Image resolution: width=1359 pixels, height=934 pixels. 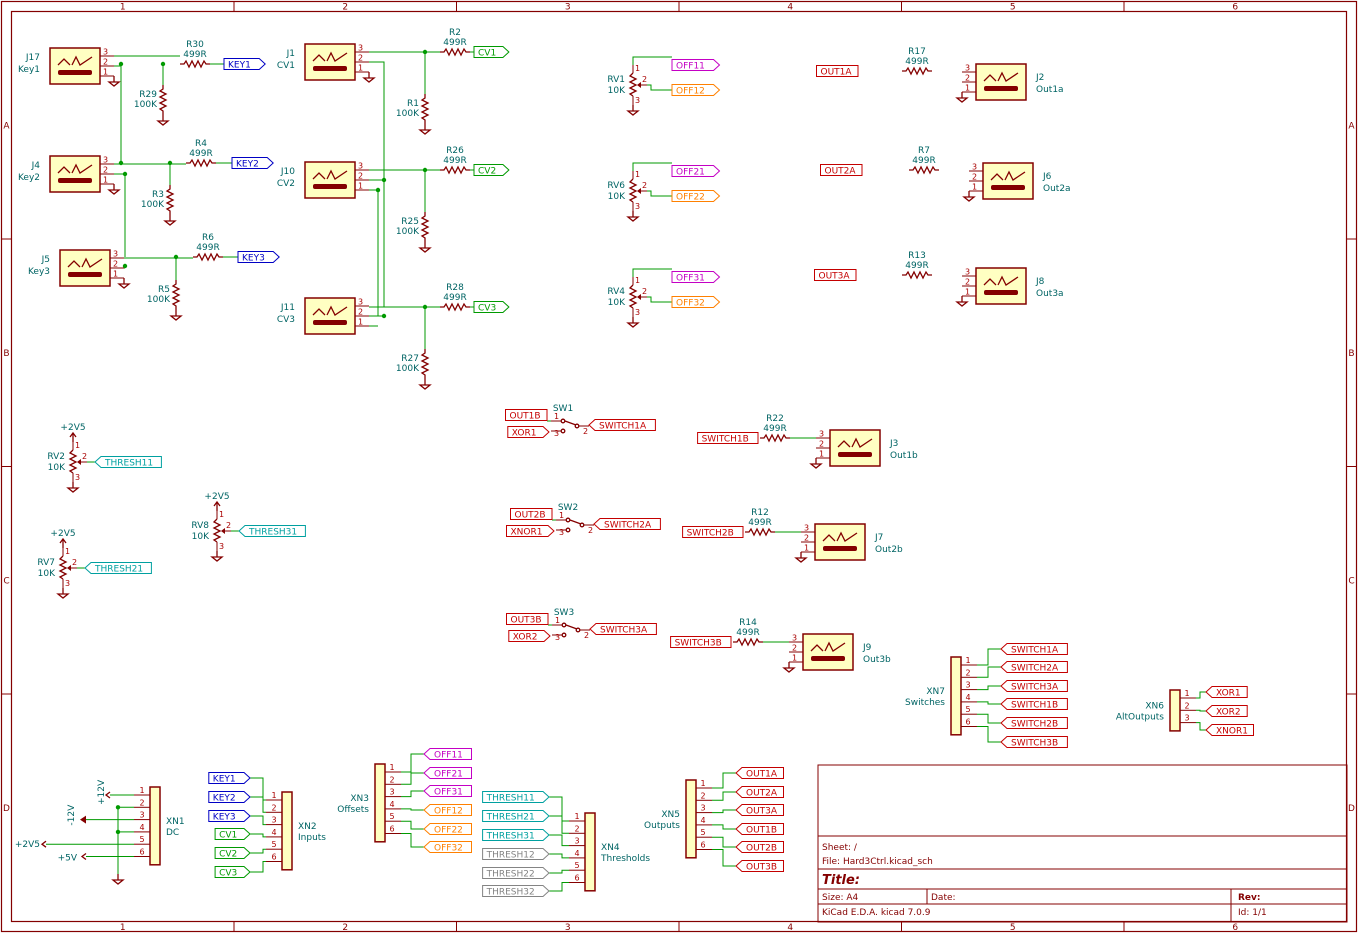 I want to click on net-label-text: OFF21, so click(x=690, y=172).